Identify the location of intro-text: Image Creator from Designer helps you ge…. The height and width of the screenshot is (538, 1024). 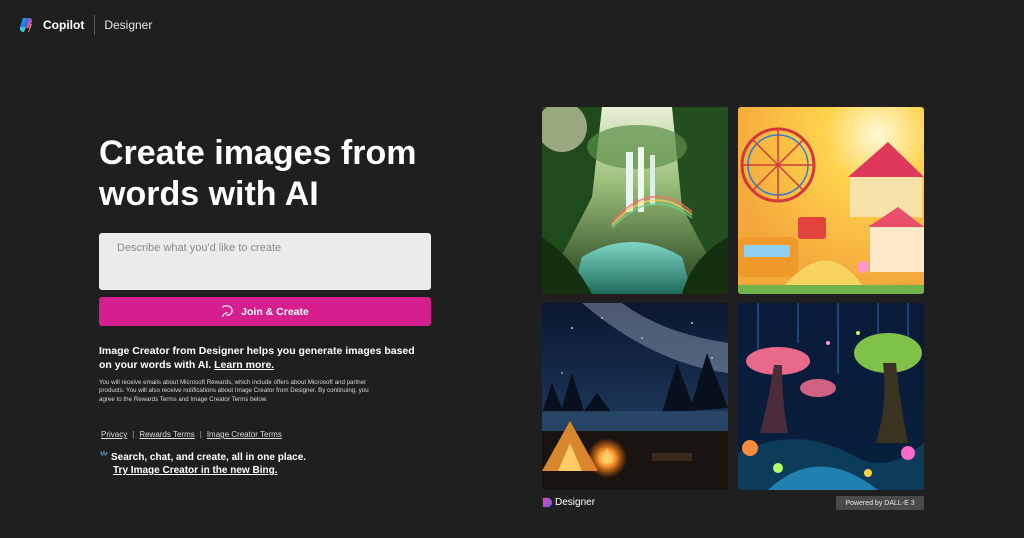
(264, 358).